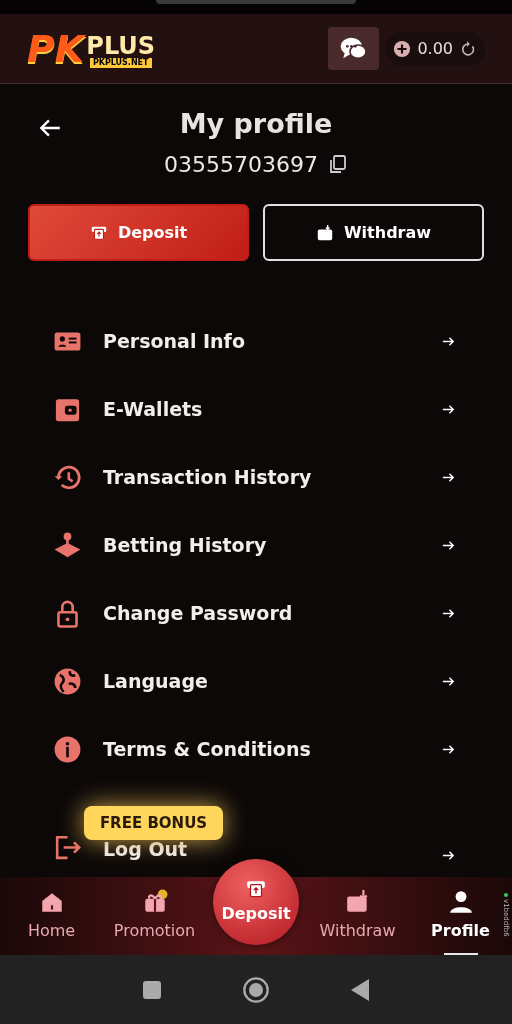 The image size is (512, 1024). What do you see at coordinates (154, 916) in the screenshot?
I see `nav-tab: Promotion` at bounding box center [154, 916].